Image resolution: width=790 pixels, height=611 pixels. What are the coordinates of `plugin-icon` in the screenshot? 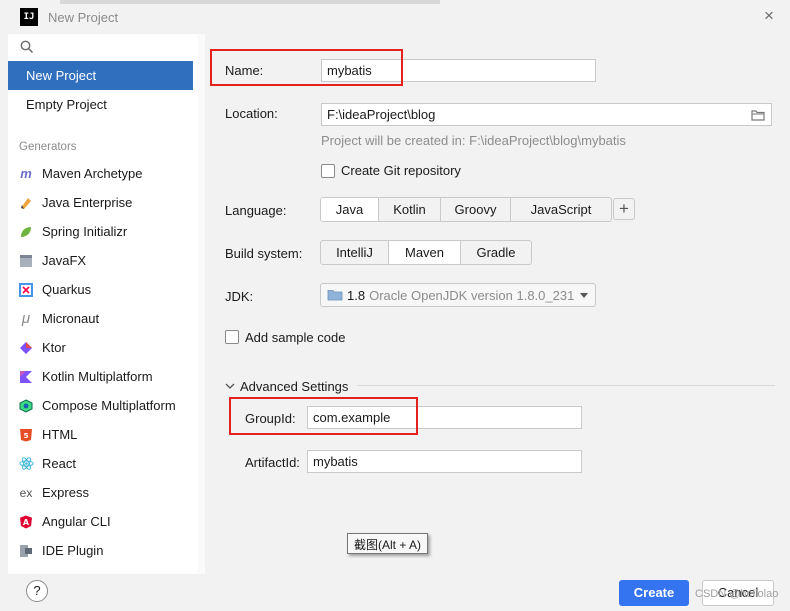 It's located at (26, 551).